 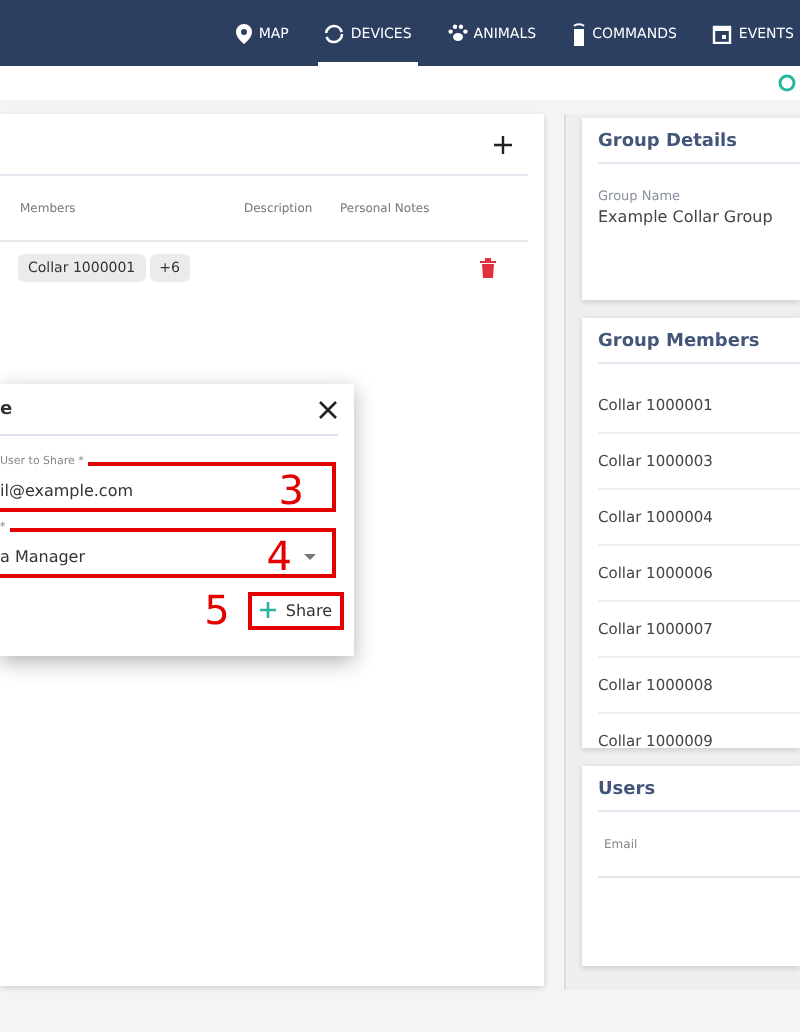 What do you see at coordinates (488, 268) in the screenshot?
I see `trash-icon` at bounding box center [488, 268].